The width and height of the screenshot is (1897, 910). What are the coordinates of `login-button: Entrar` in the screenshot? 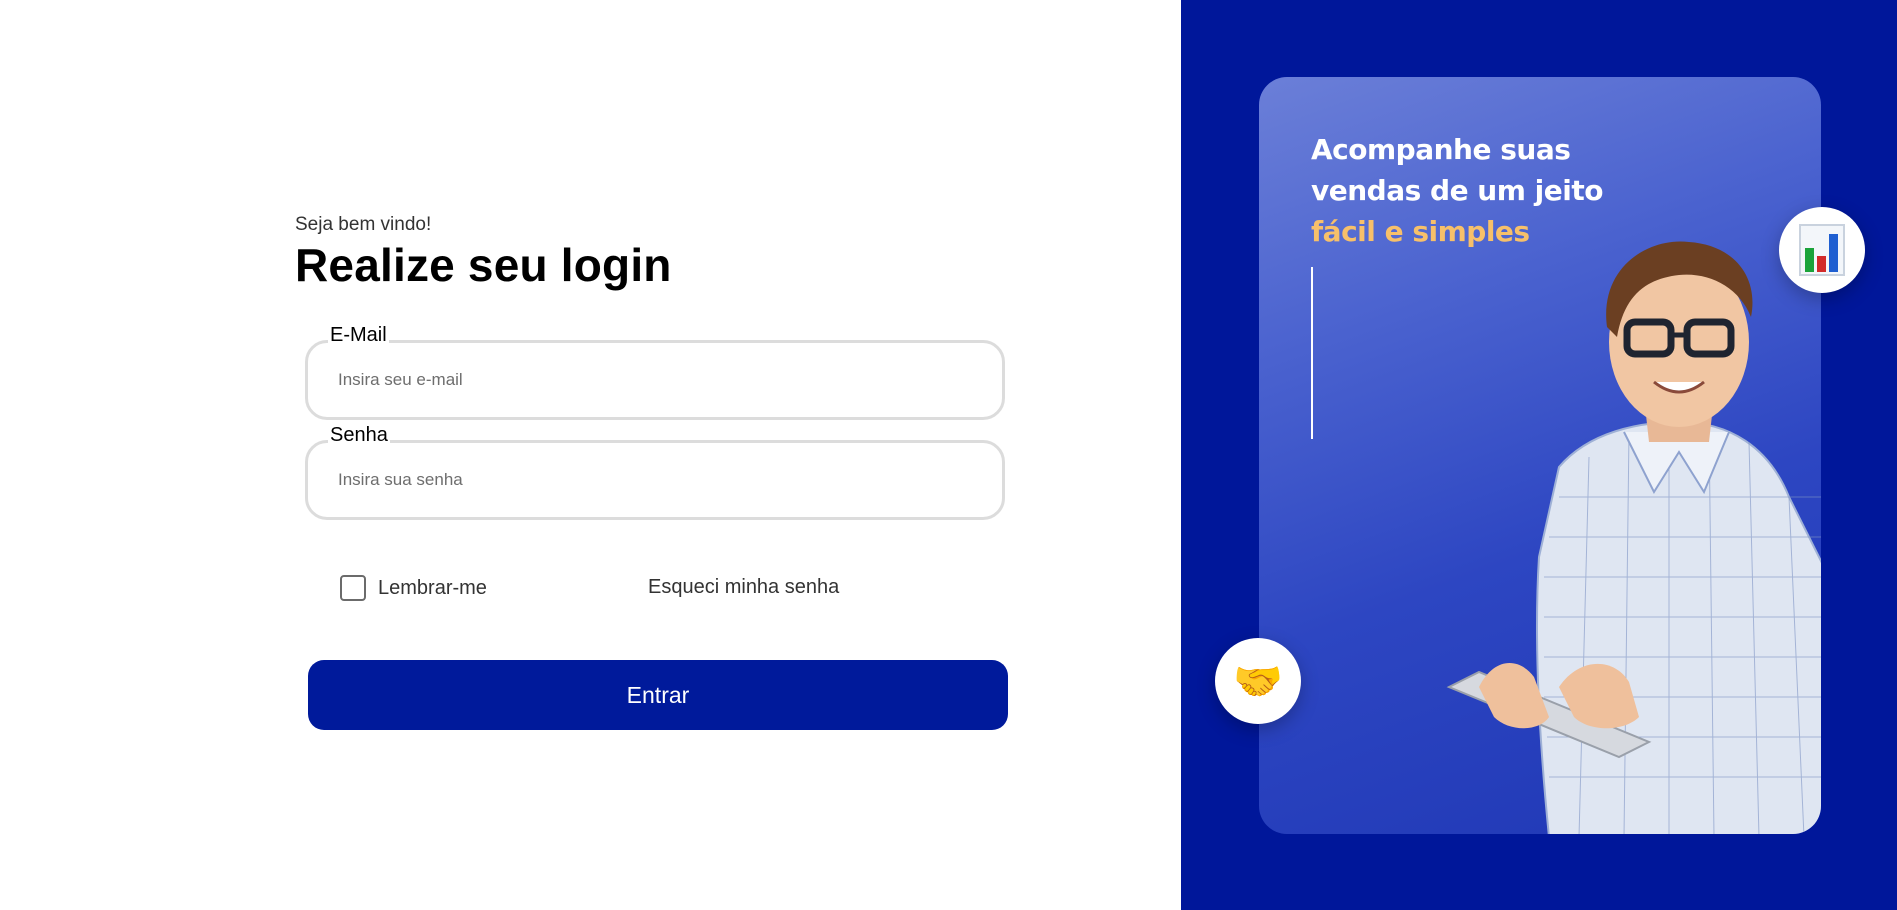 It's located at (658, 695).